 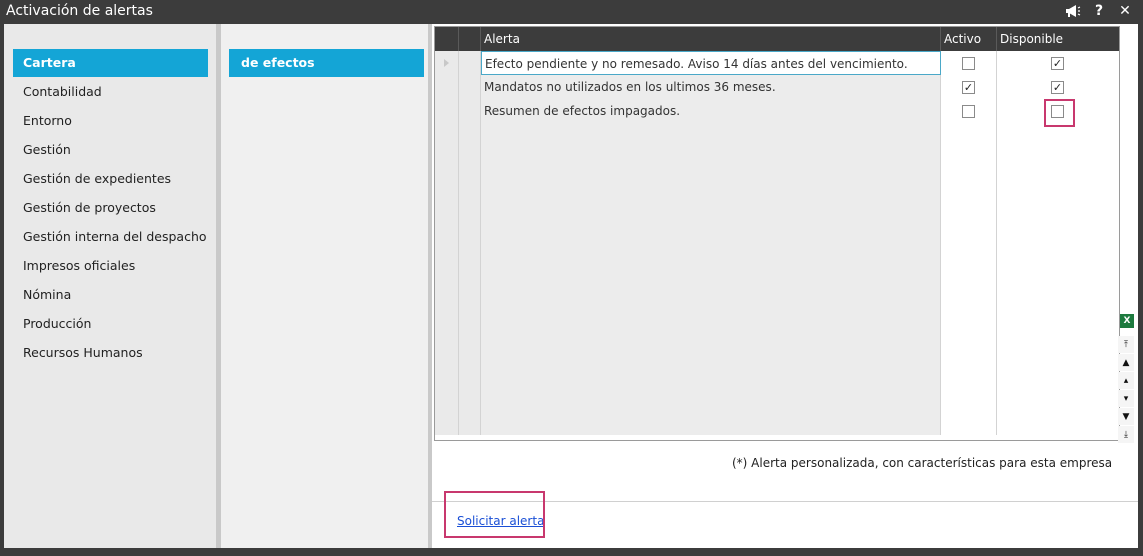 I want to click on request-alert-link: Solicitar alerta, so click(x=500, y=521).